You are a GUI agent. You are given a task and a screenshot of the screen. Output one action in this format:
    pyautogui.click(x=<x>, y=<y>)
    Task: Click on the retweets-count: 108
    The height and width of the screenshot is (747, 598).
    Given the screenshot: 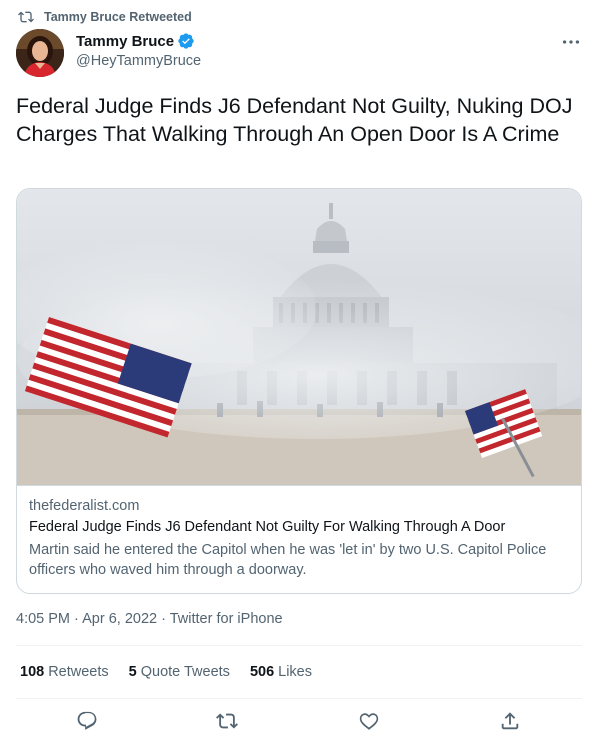 What is the action you would take?
    pyautogui.click(x=32, y=672)
    